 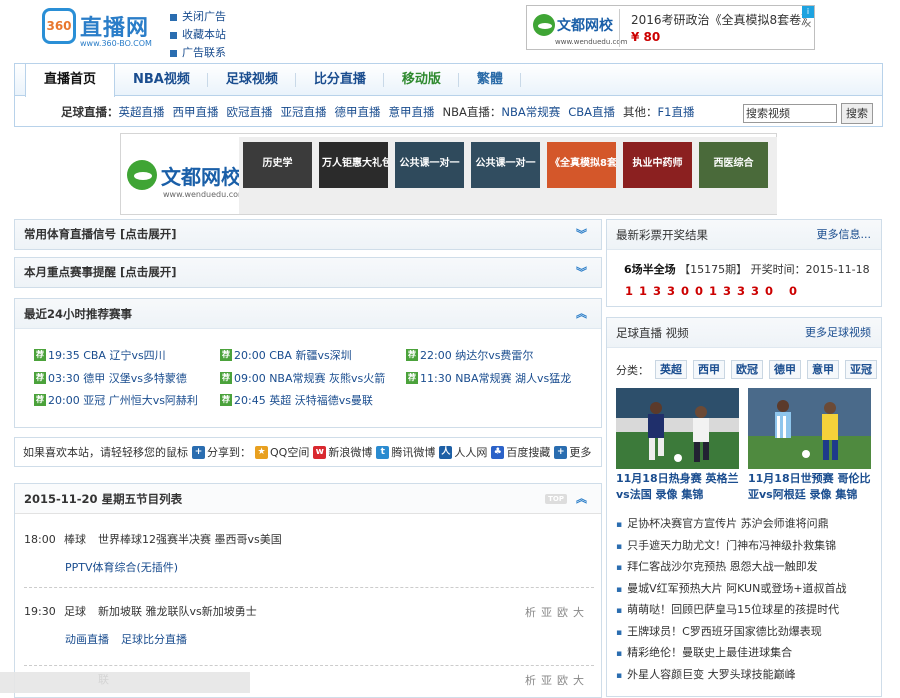 I want to click on top-badge: TOP, so click(x=556, y=499).